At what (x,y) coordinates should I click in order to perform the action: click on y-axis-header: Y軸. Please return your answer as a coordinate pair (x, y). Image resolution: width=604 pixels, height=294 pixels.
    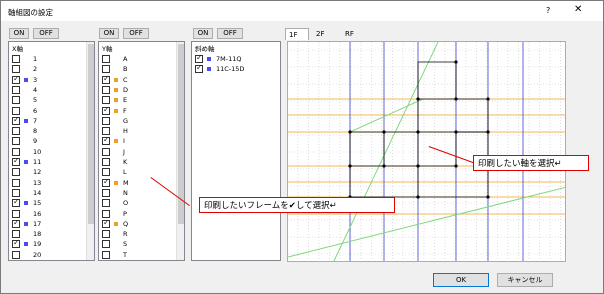
    Looking at the image, I should click on (107, 49).